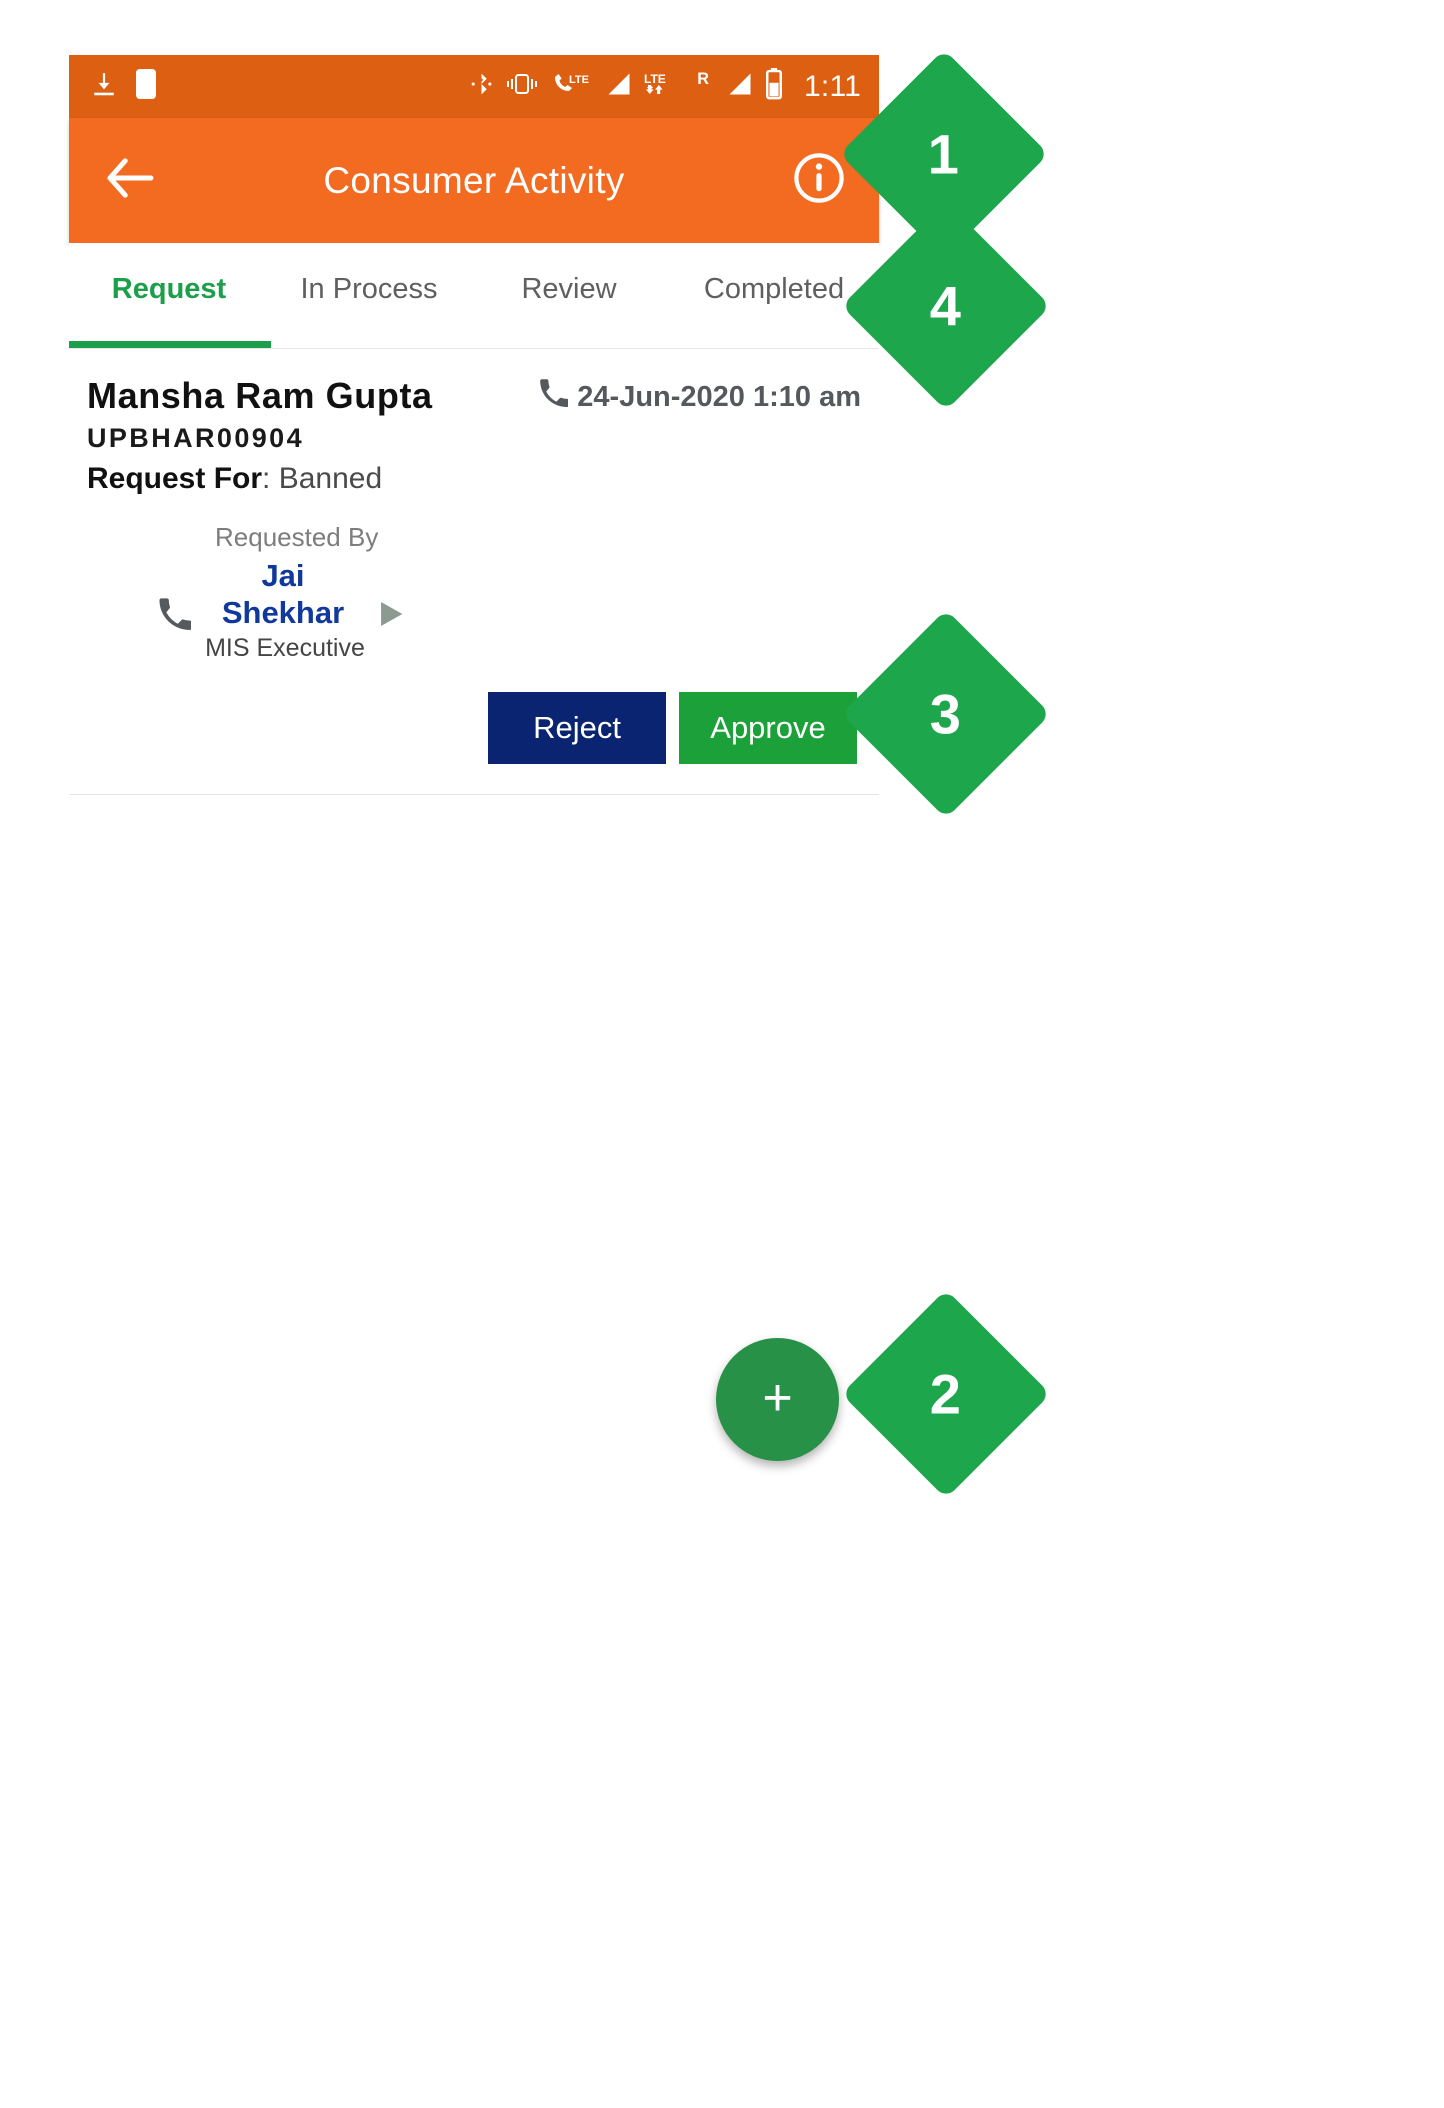 The width and height of the screenshot is (1444, 2108). I want to click on card-header-row: Mansha Ram Gupta 24-Jun-2020 1:10 am, so click(474, 396).